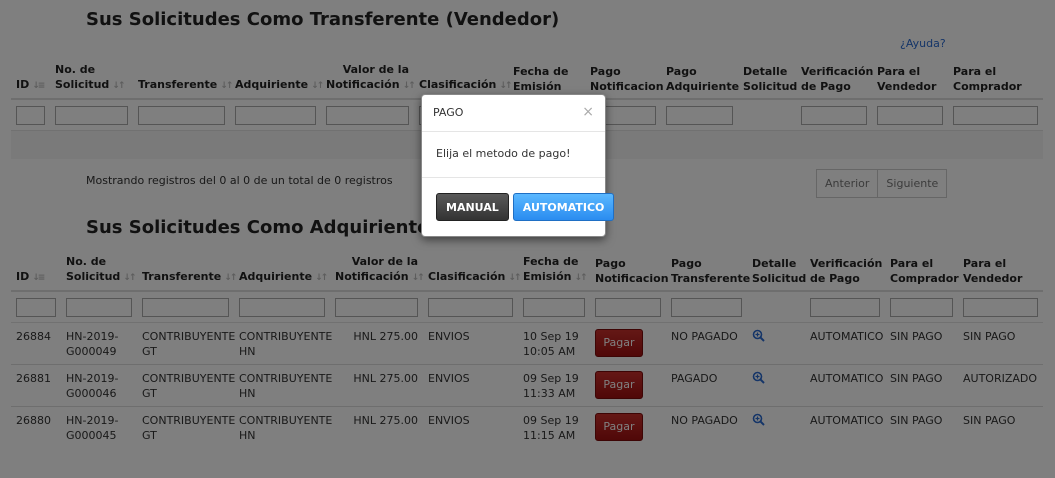 Image resolution: width=1055 pixels, height=478 pixels. Describe the element at coordinates (513, 113) in the screenshot. I see `modal-header: PAGO ×` at that location.